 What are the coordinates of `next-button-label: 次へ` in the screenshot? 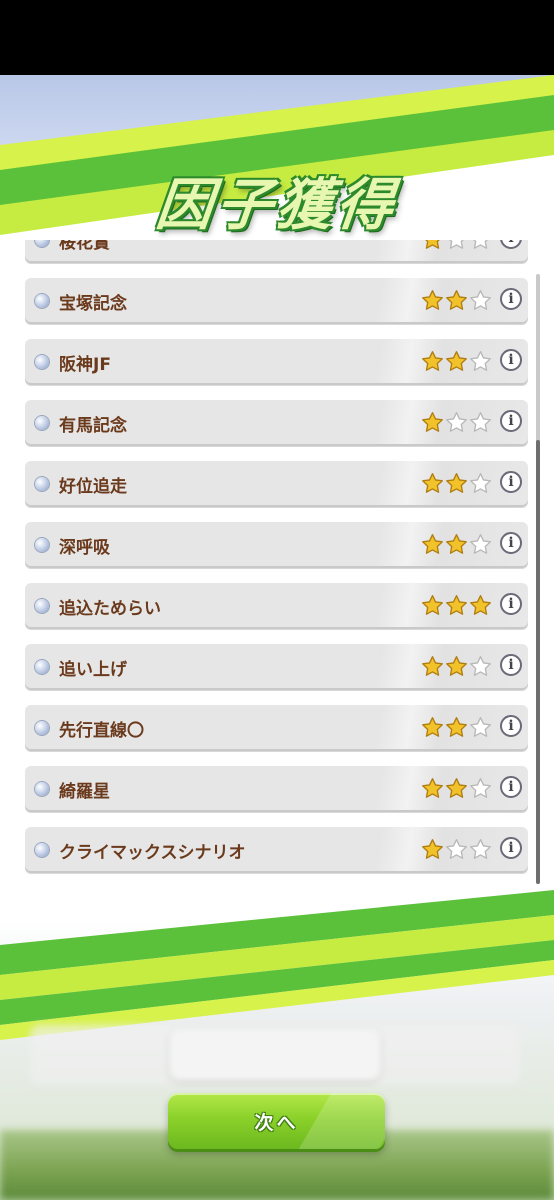 It's located at (276, 1122).